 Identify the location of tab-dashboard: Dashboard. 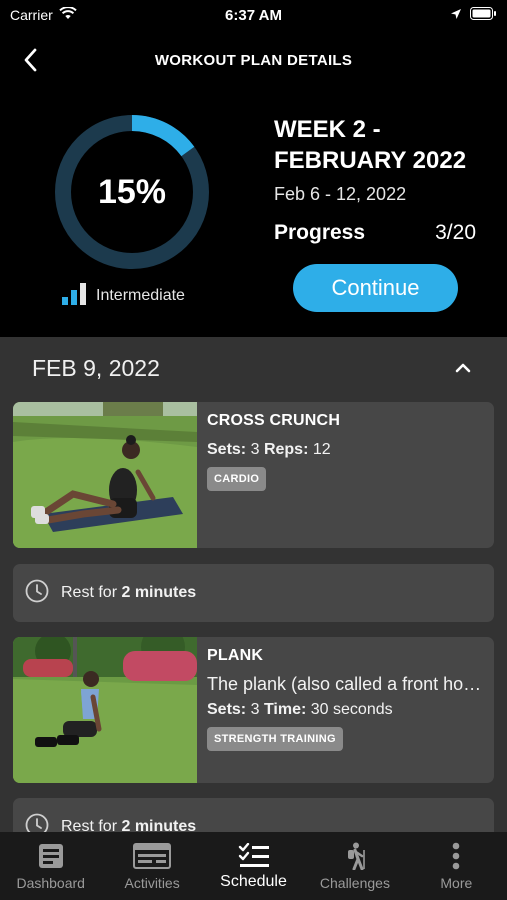
(50, 866).